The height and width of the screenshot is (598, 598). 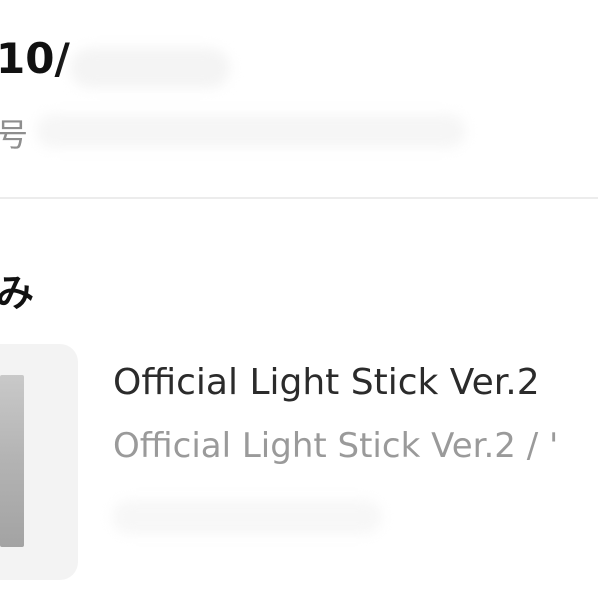 What do you see at coordinates (299, 198) in the screenshot?
I see `section-divider` at bounding box center [299, 198].